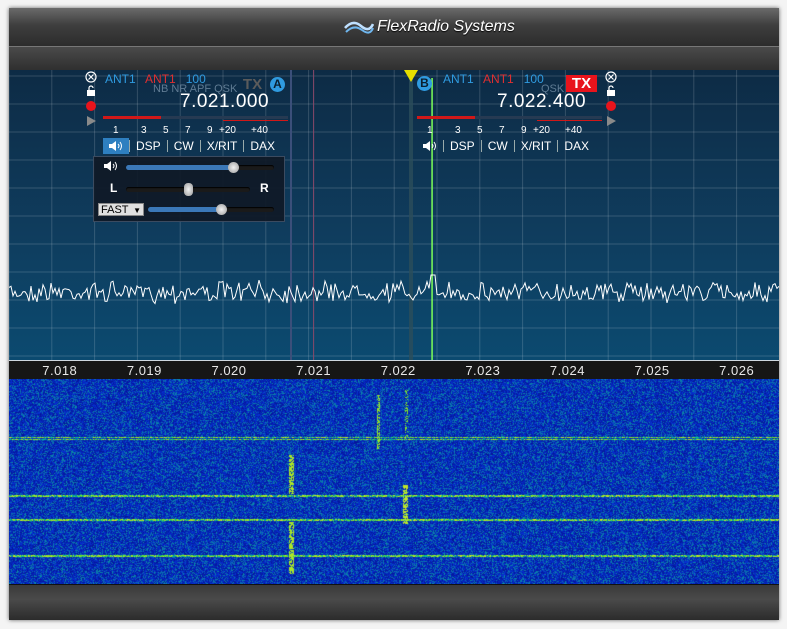 This screenshot has width=787, height=629. I want to click on brand: FlexRadio Systems, so click(429, 27).